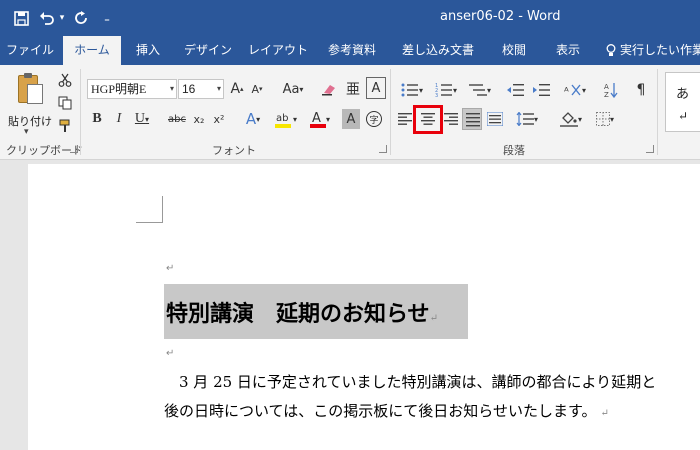  Describe the element at coordinates (436, 95) in the screenshot. I see `svg-text: 3` at that location.